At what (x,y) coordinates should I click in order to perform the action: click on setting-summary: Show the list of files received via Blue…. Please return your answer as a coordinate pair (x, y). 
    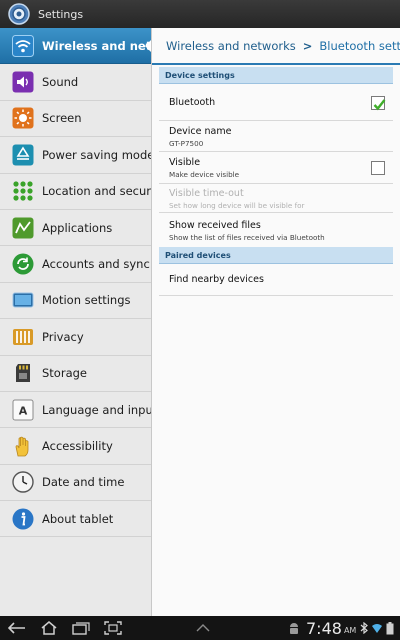
    Looking at the image, I should click on (247, 237).